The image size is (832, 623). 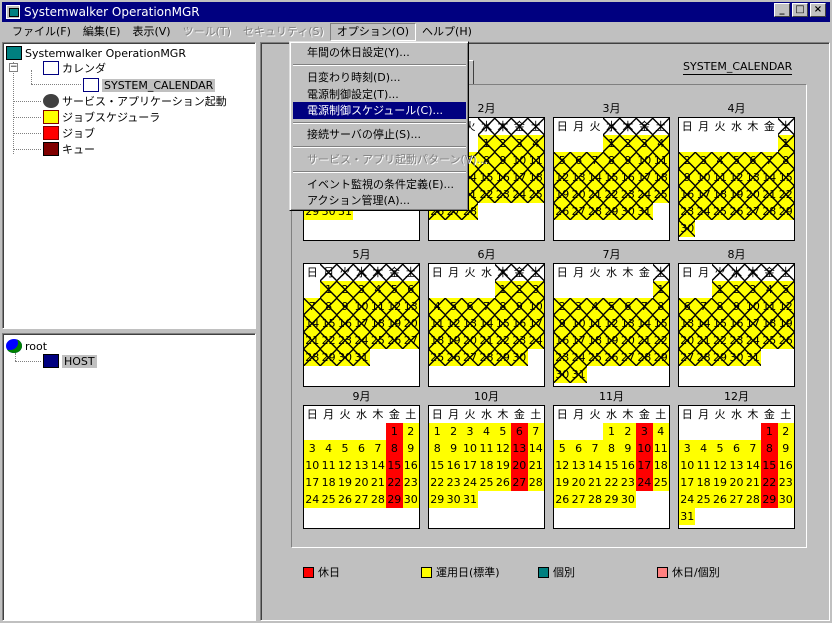 What do you see at coordinates (470, 323) in the screenshot?
I see `calendar-day: 13` at bounding box center [470, 323].